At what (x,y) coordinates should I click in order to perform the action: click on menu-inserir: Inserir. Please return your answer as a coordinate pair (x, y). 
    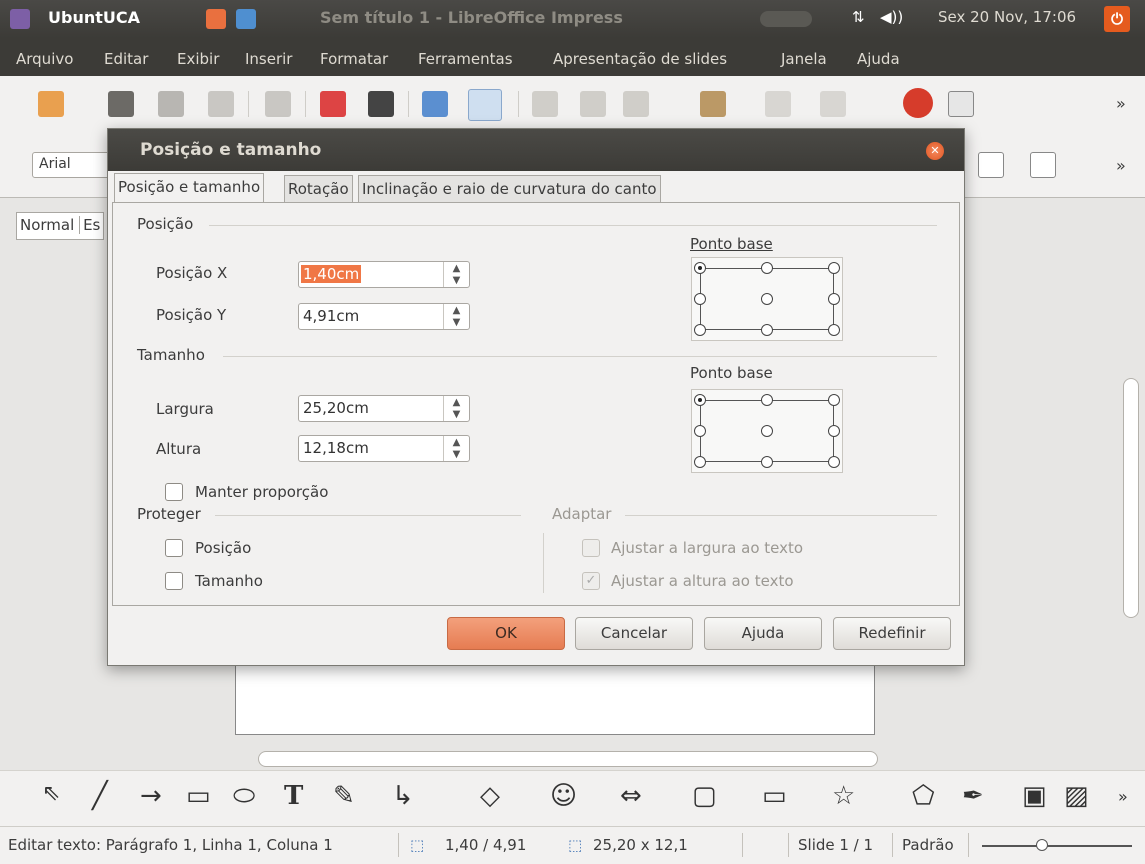
    Looking at the image, I should click on (268, 59).